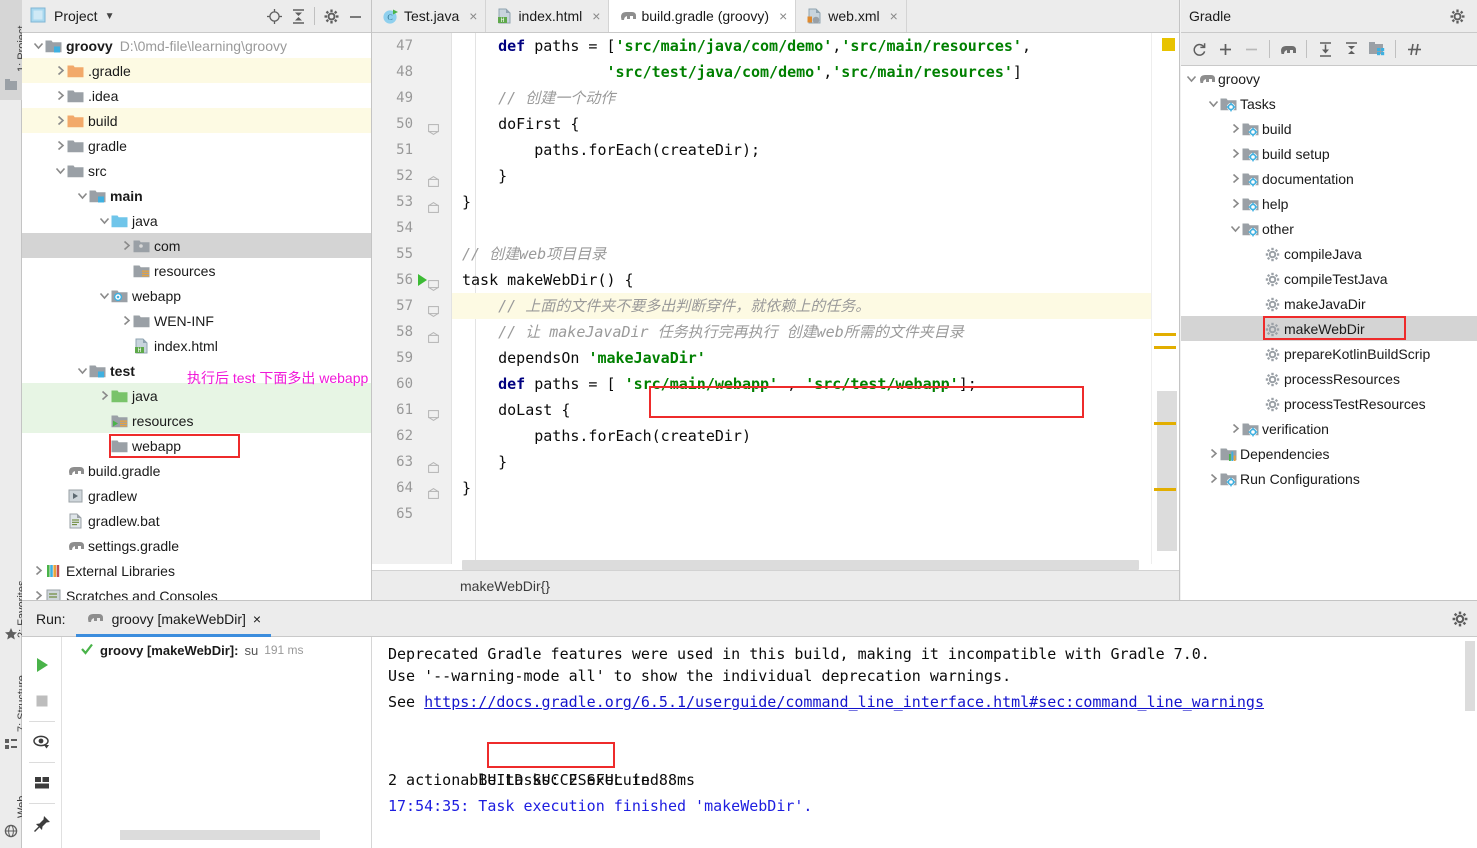 Image resolution: width=1477 pixels, height=848 pixels. What do you see at coordinates (196, 545) in the screenshot?
I see `project-tree-item: settings.gradle` at bounding box center [196, 545].